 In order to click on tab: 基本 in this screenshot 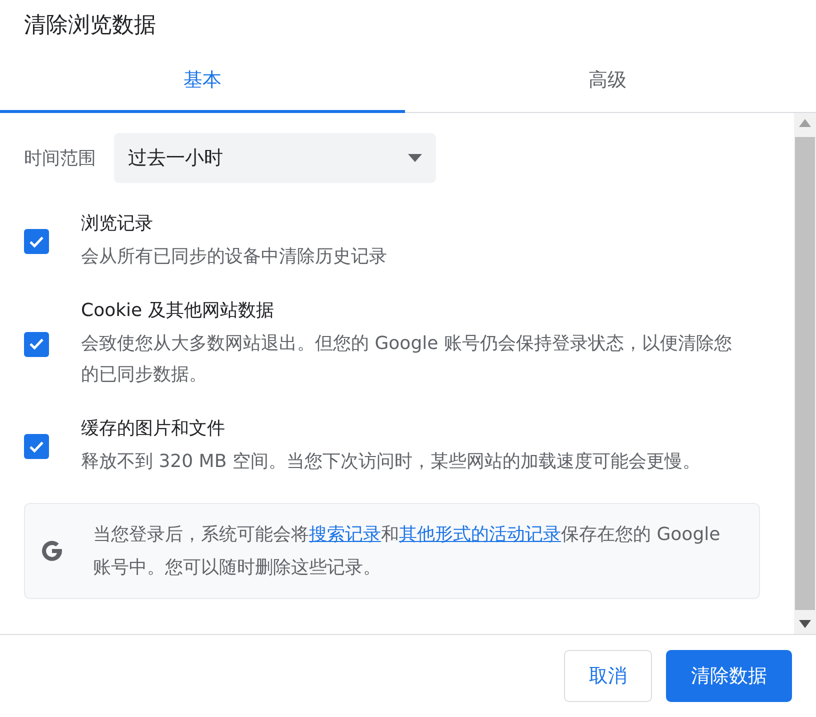, I will do `click(202, 81)`.